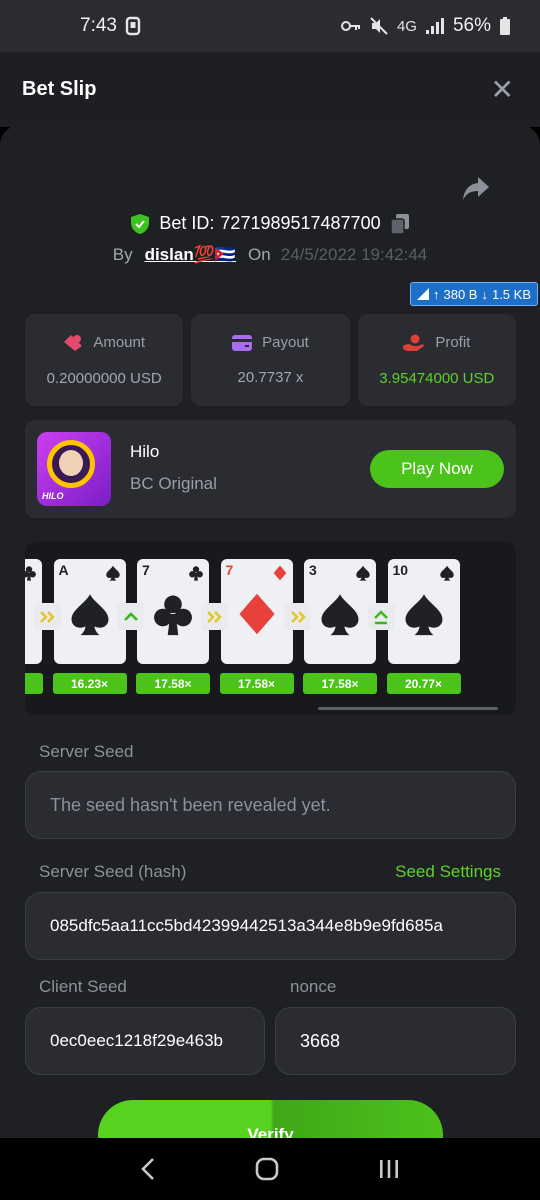 The height and width of the screenshot is (1200, 540). I want to click on status-bar: 7:43 4G 56%, so click(270, 26).